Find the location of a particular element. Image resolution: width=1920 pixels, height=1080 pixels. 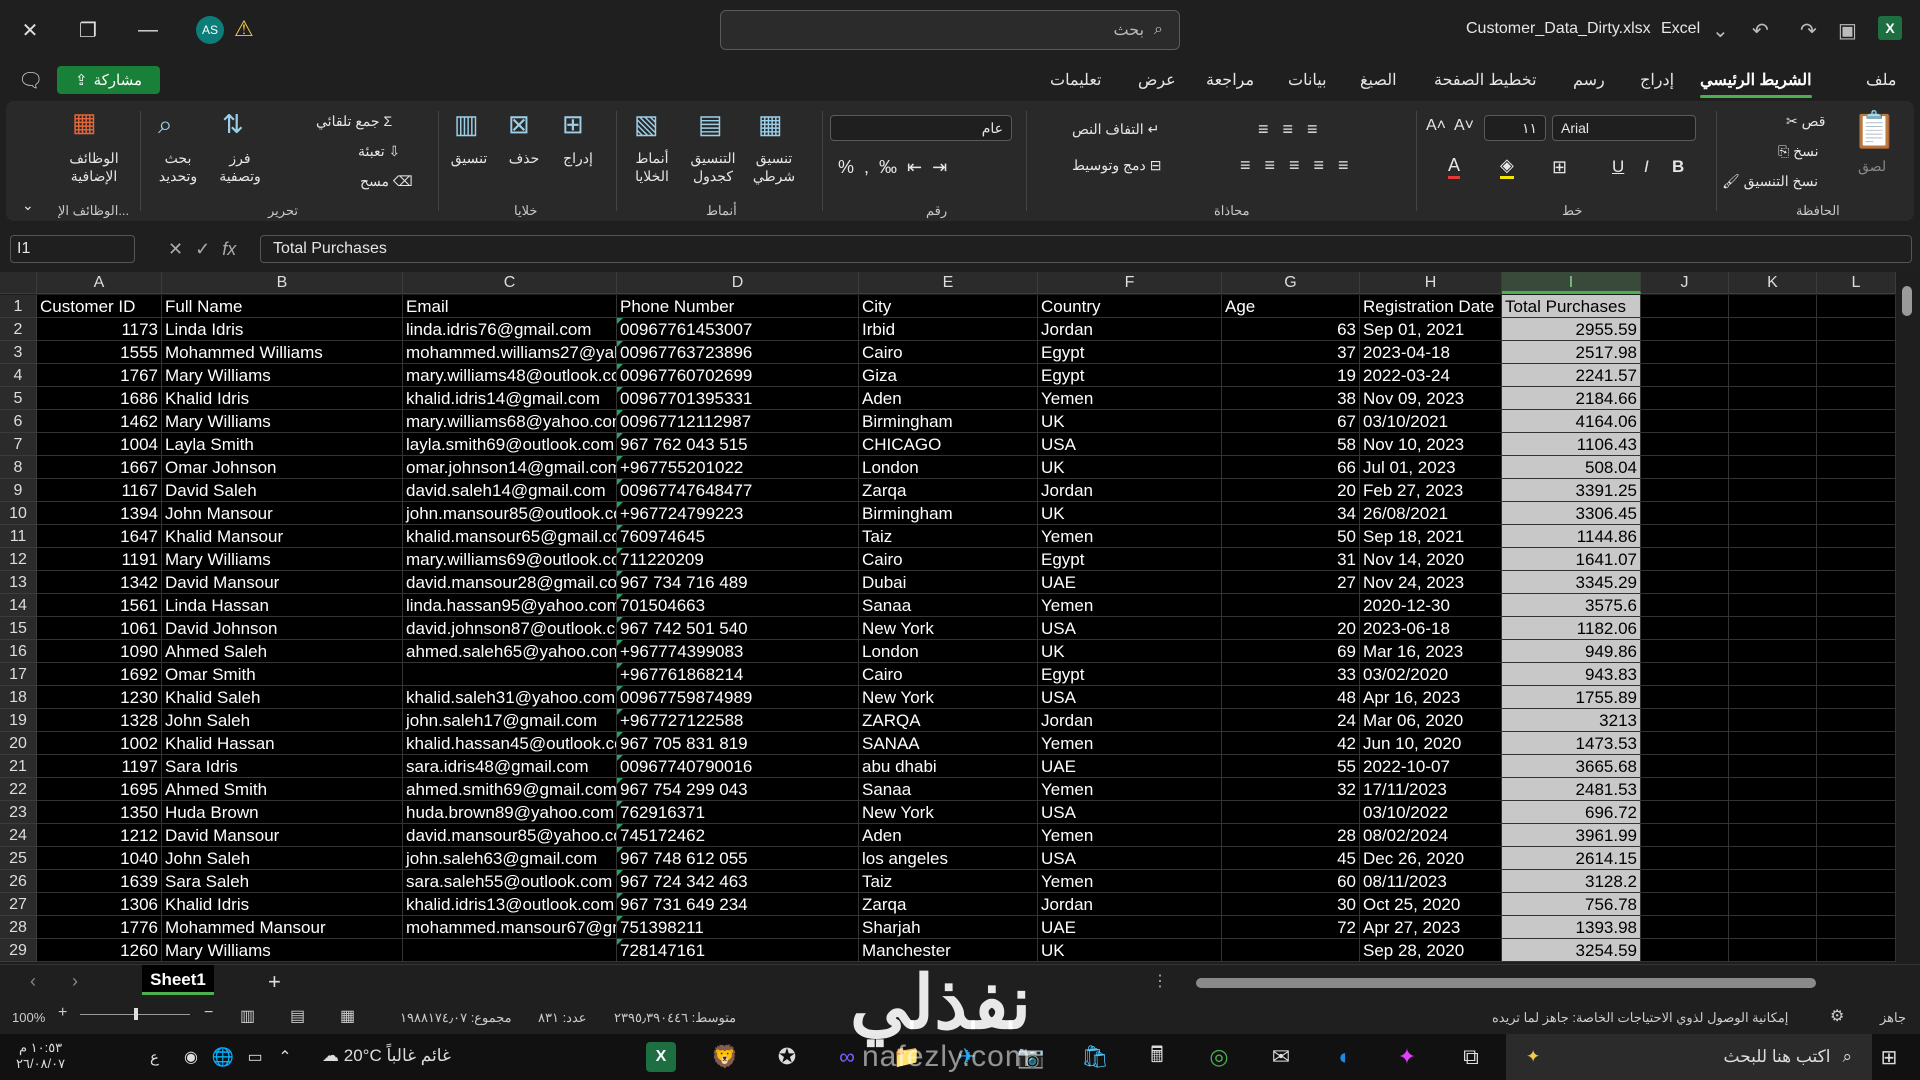

table-cell: 42 is located at coordinates (1291, 743).